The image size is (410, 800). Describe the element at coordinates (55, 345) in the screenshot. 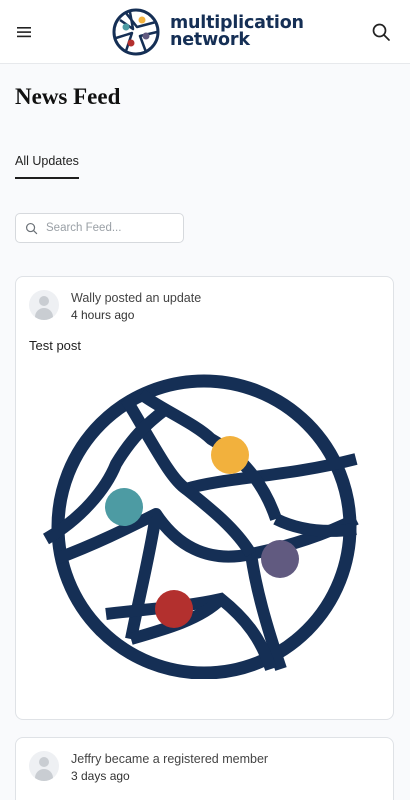

I see `post-body-text: Test post` at that location.